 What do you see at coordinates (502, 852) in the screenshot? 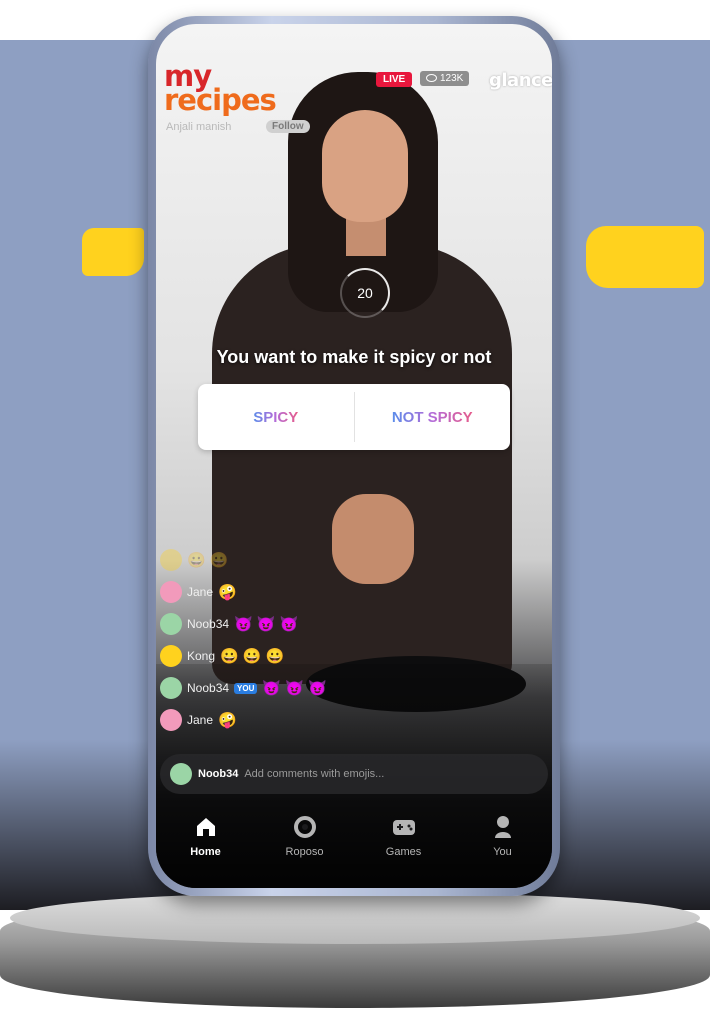
I see `nav-label: You` at bounding box center [502, 852].